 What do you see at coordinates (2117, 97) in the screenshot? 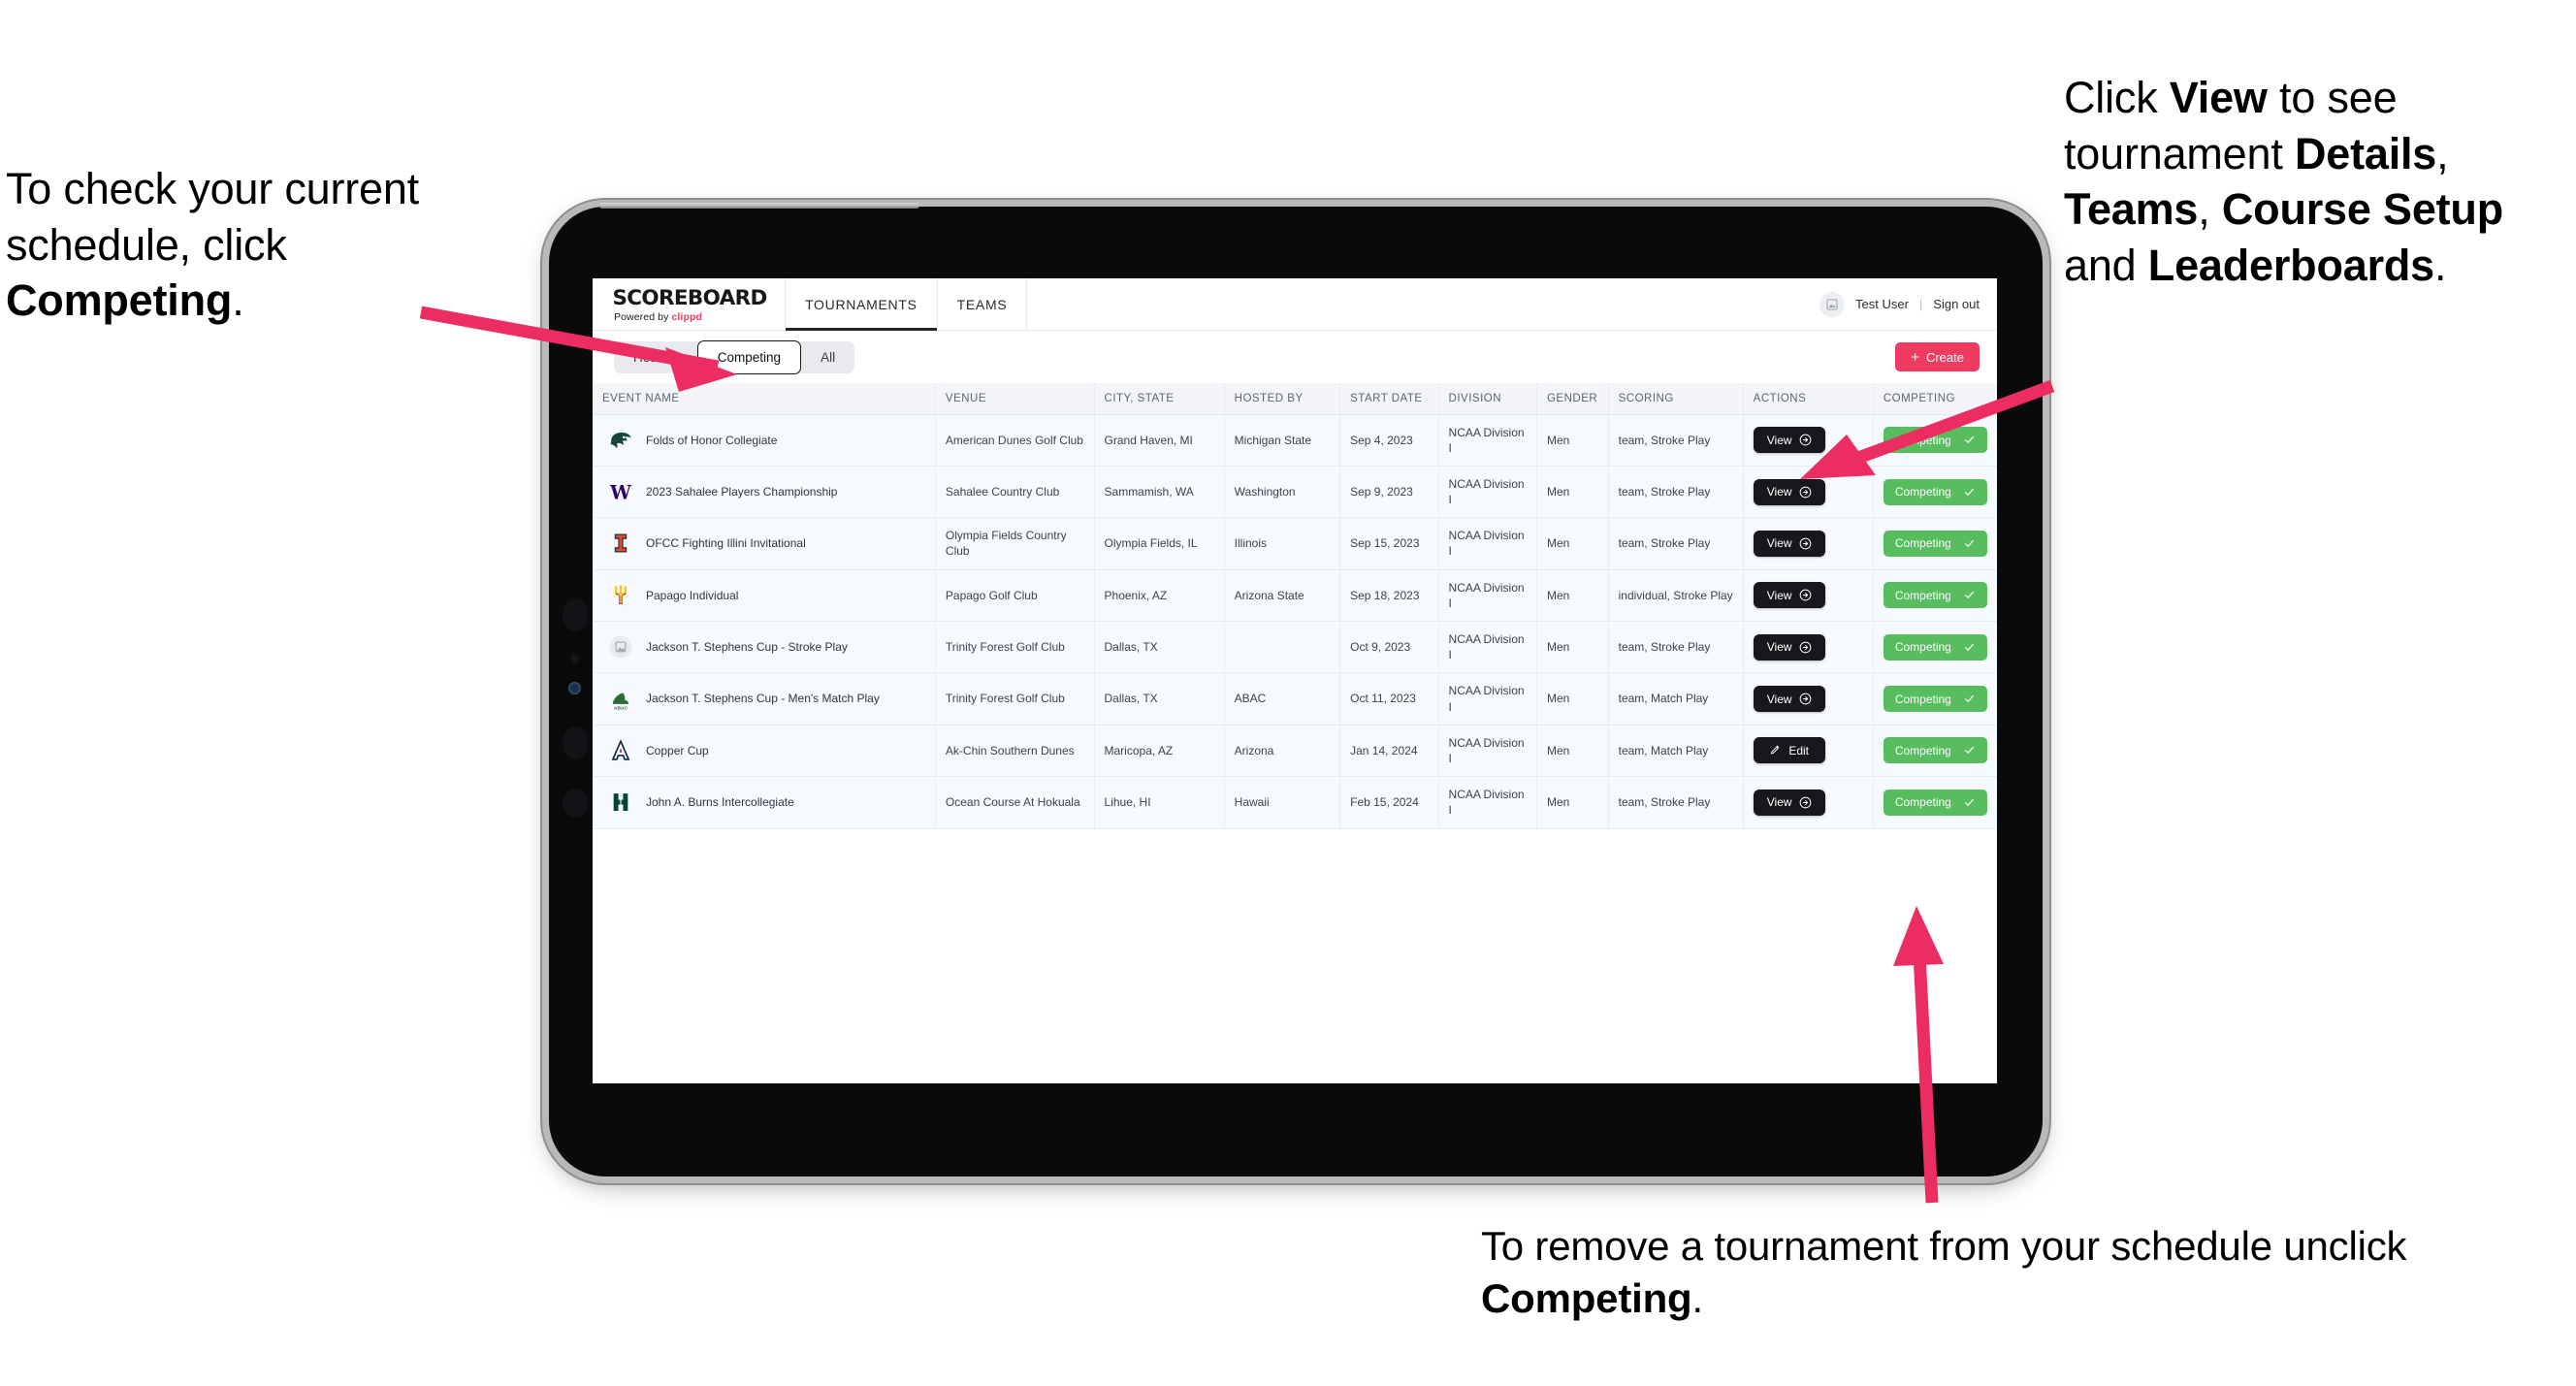
I see `annotation-right-p1: Click` at bounding box center [2117, 97].